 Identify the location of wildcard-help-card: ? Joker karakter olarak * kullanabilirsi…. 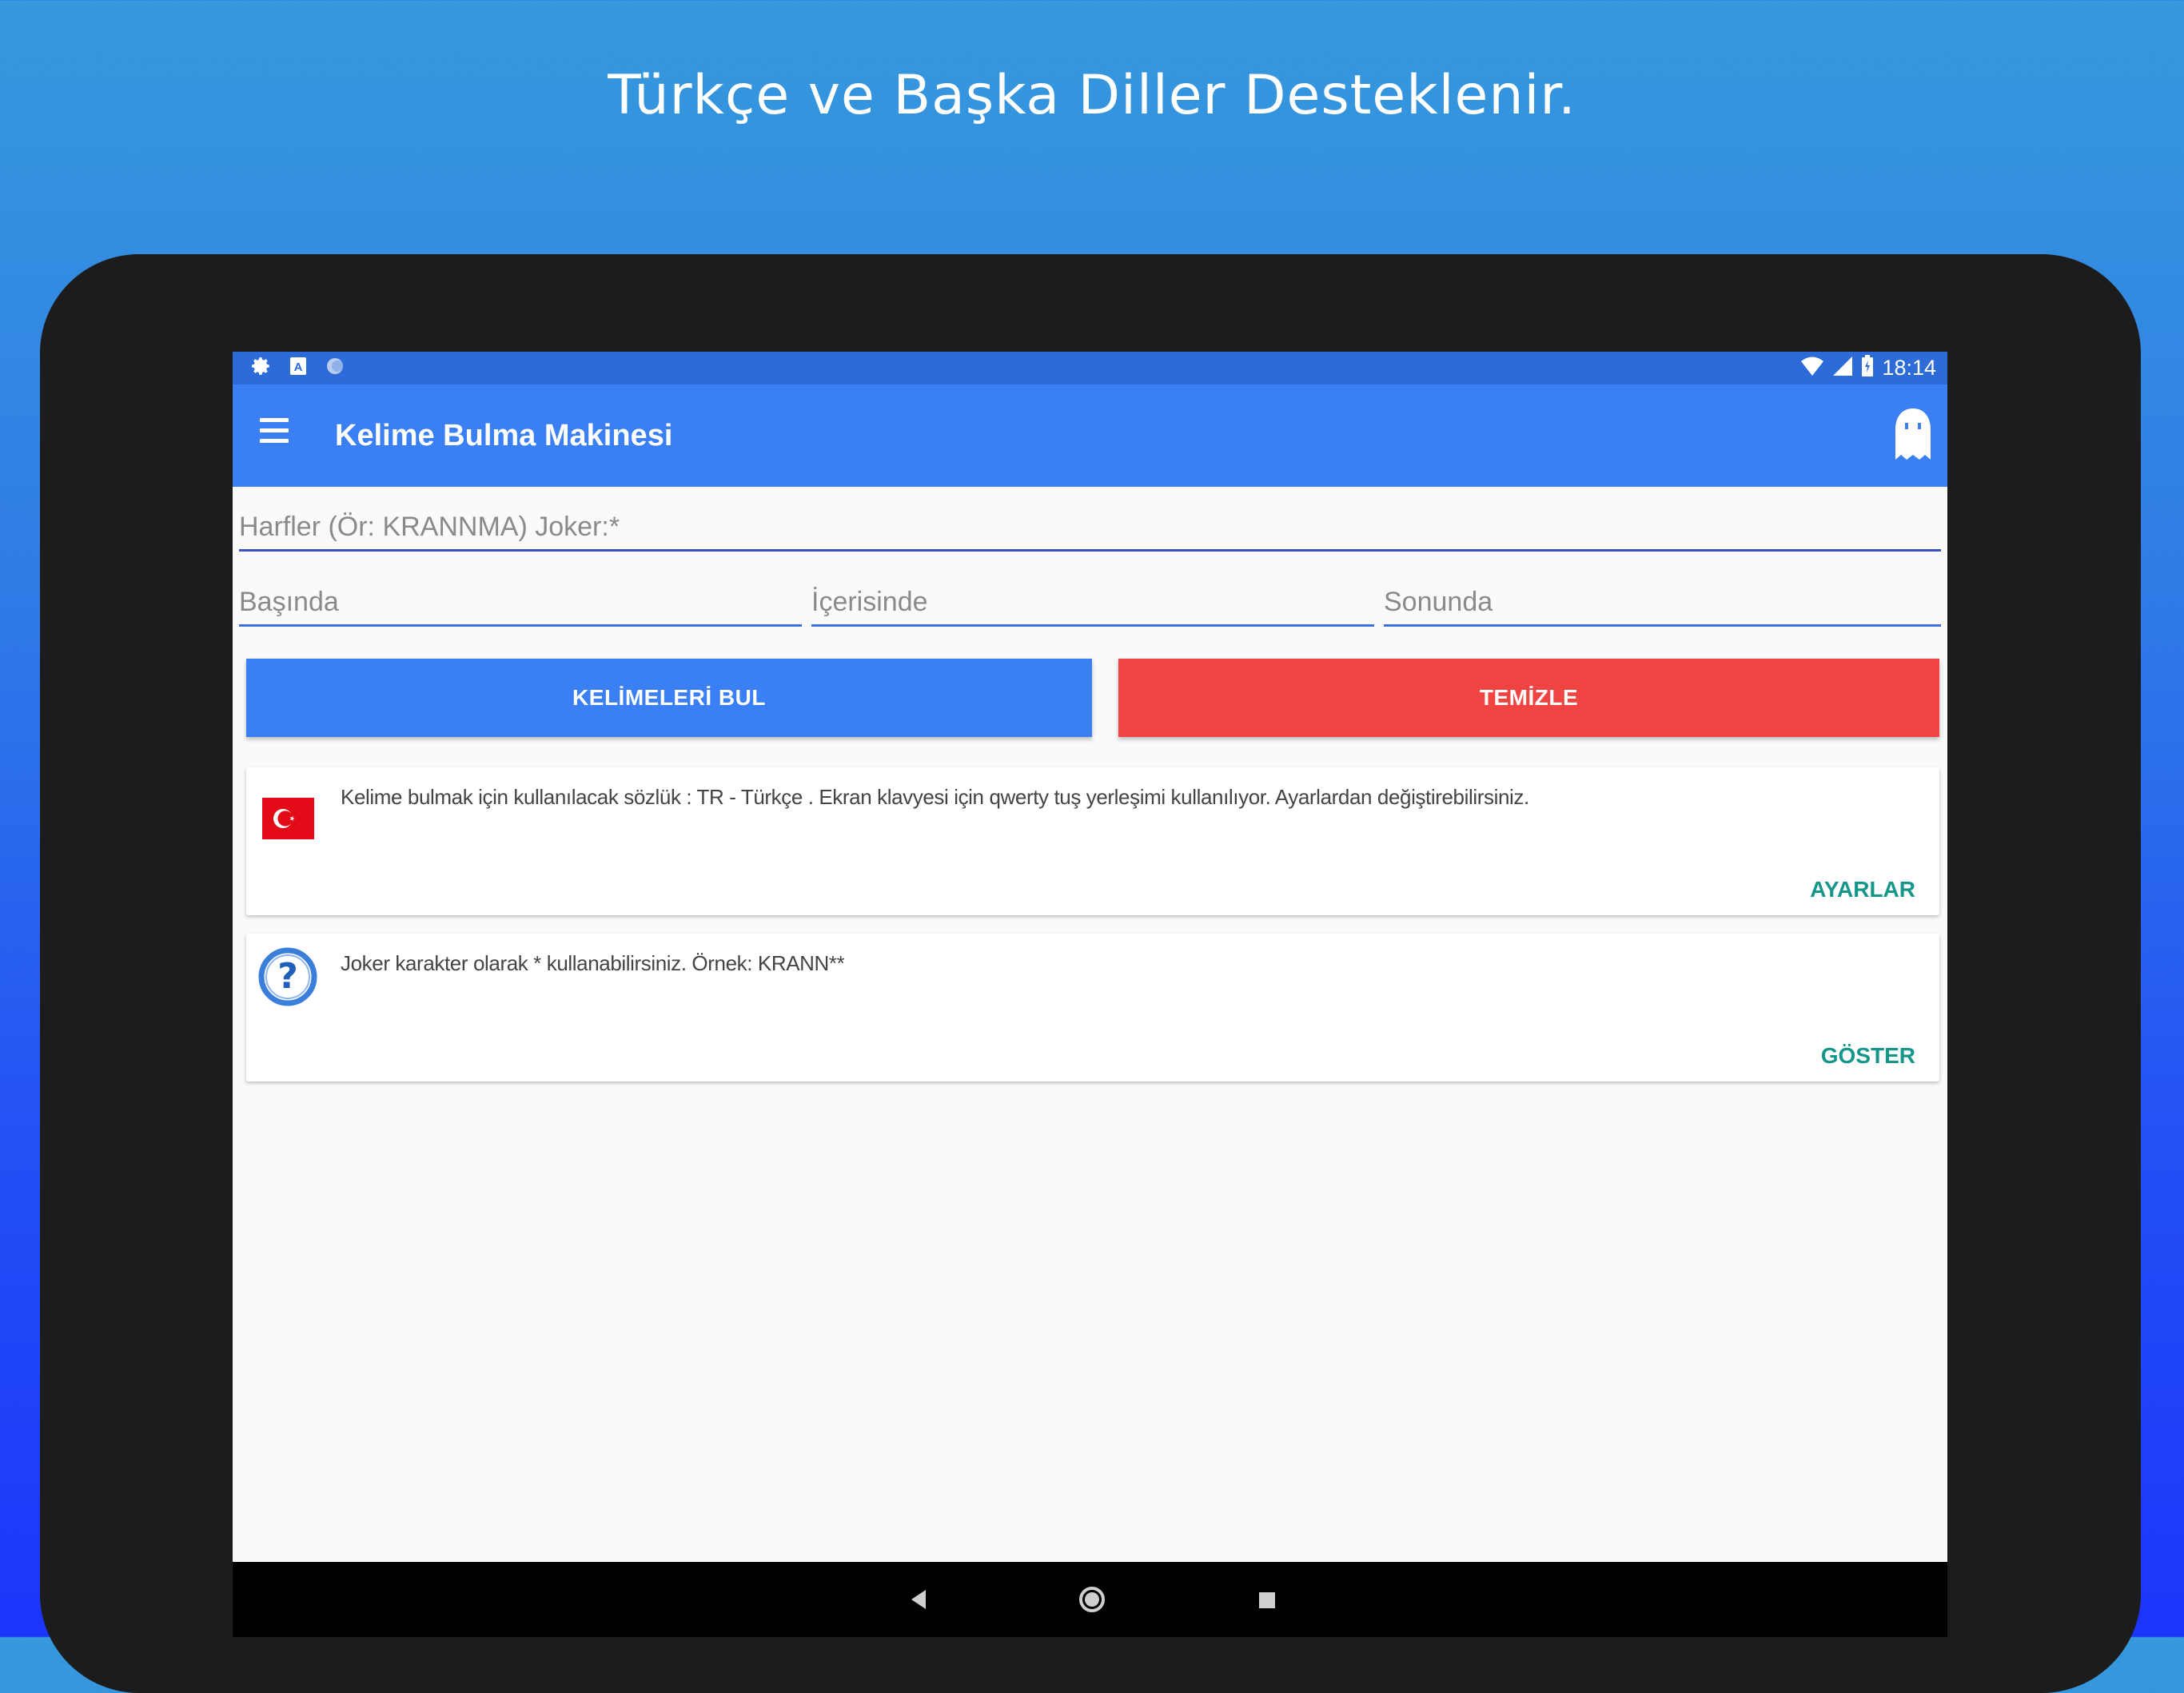
(1092, 1008).